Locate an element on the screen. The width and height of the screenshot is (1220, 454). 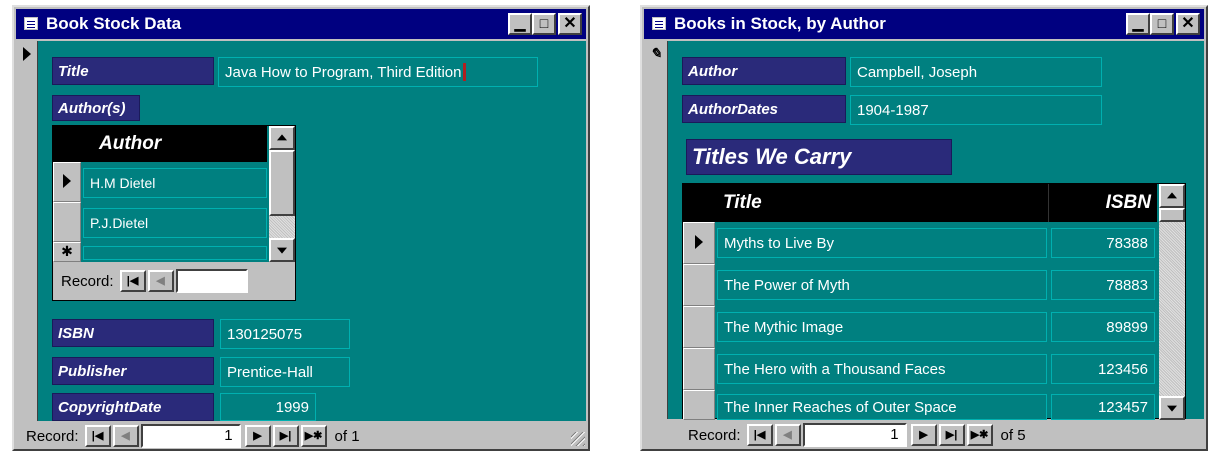
book-isbn-cell: 78883 is located at coordinates (1103, 285).